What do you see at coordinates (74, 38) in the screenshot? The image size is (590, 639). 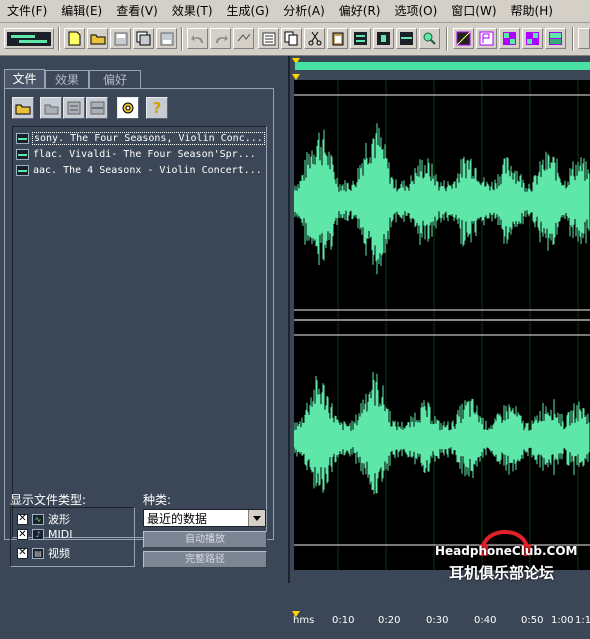 I see `new-file-button` at bounding box center [74, 38].